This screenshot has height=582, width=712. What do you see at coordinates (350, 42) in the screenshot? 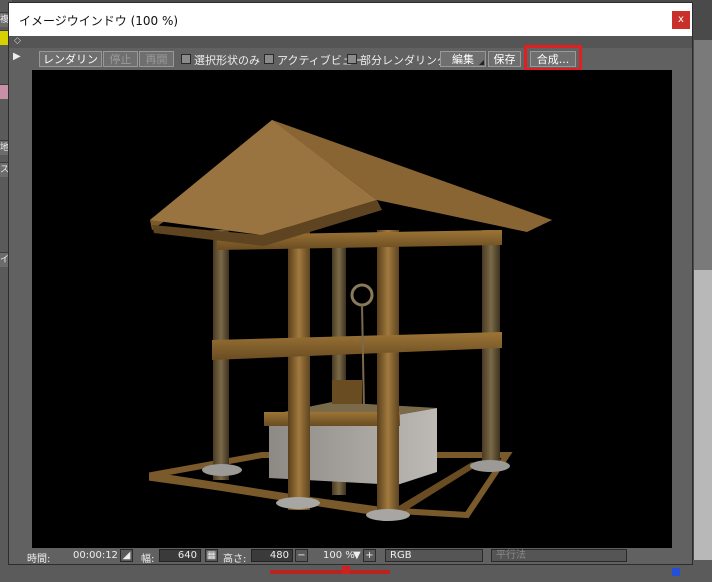
I see `window-subbar: ◇` at bounding box center [350, 42].